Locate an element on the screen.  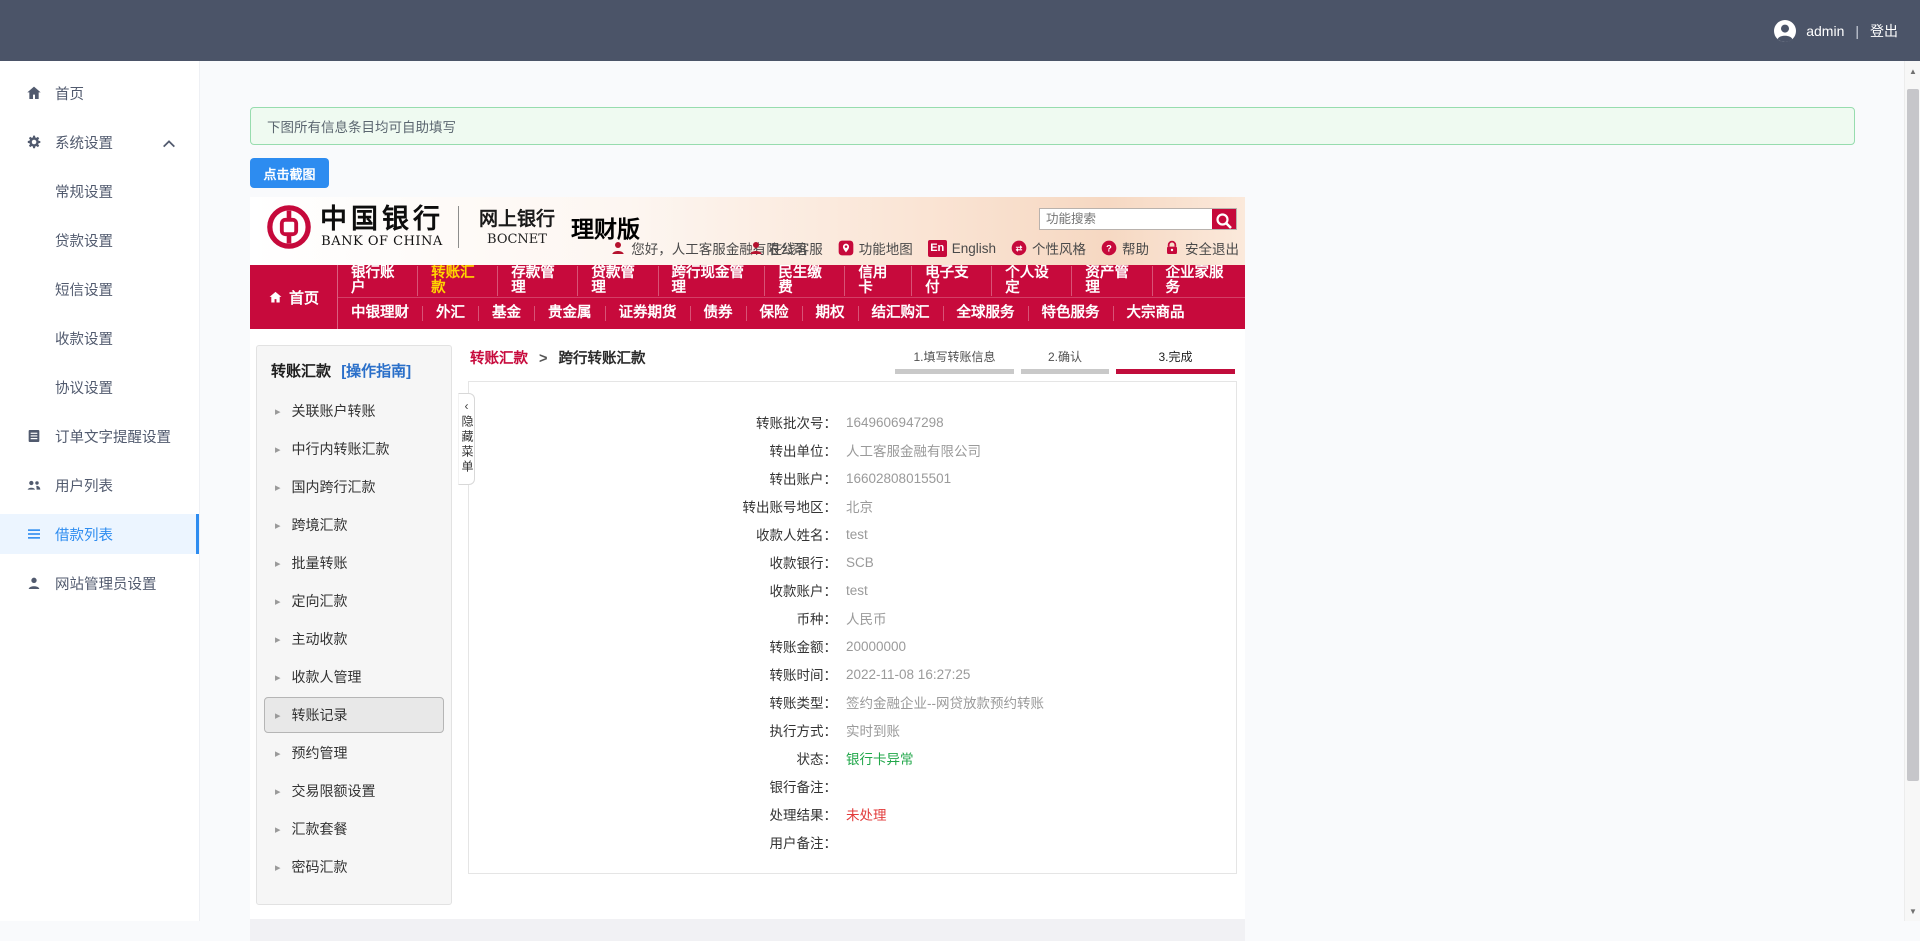
bank-nav-item: 外汇 is located at coordinates (450, 313).